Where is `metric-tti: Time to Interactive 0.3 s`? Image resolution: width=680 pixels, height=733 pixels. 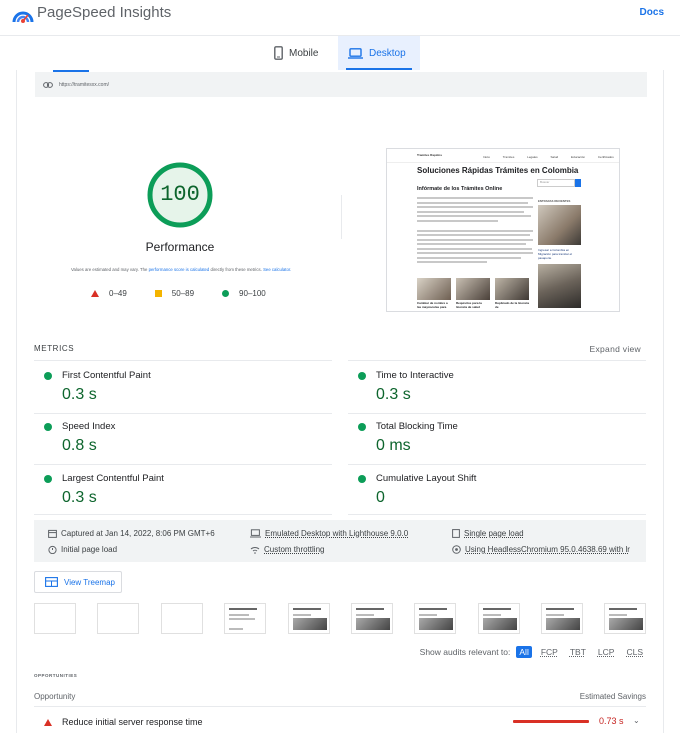 metric-tti: Time to Interactive 0.3 s is located at coordinates (493, 387).